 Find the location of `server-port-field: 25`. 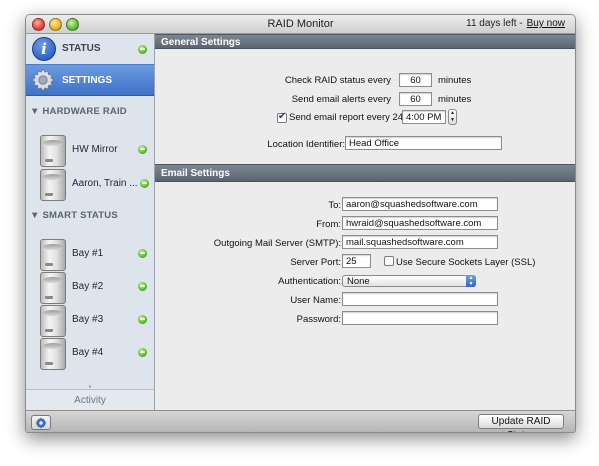

server-port-field: 25 is located at coordinates (356, 261).